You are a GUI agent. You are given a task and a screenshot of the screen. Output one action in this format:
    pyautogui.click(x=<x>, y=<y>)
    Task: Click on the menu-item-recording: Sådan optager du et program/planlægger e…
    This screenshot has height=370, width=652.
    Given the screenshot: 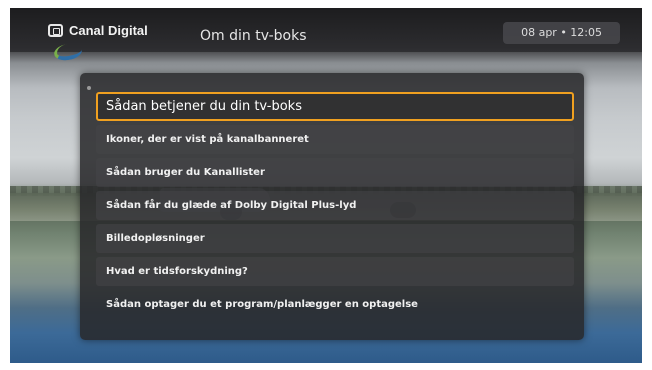 What is the action you would take?
    pyautogui.click(x=335, y=304)
    